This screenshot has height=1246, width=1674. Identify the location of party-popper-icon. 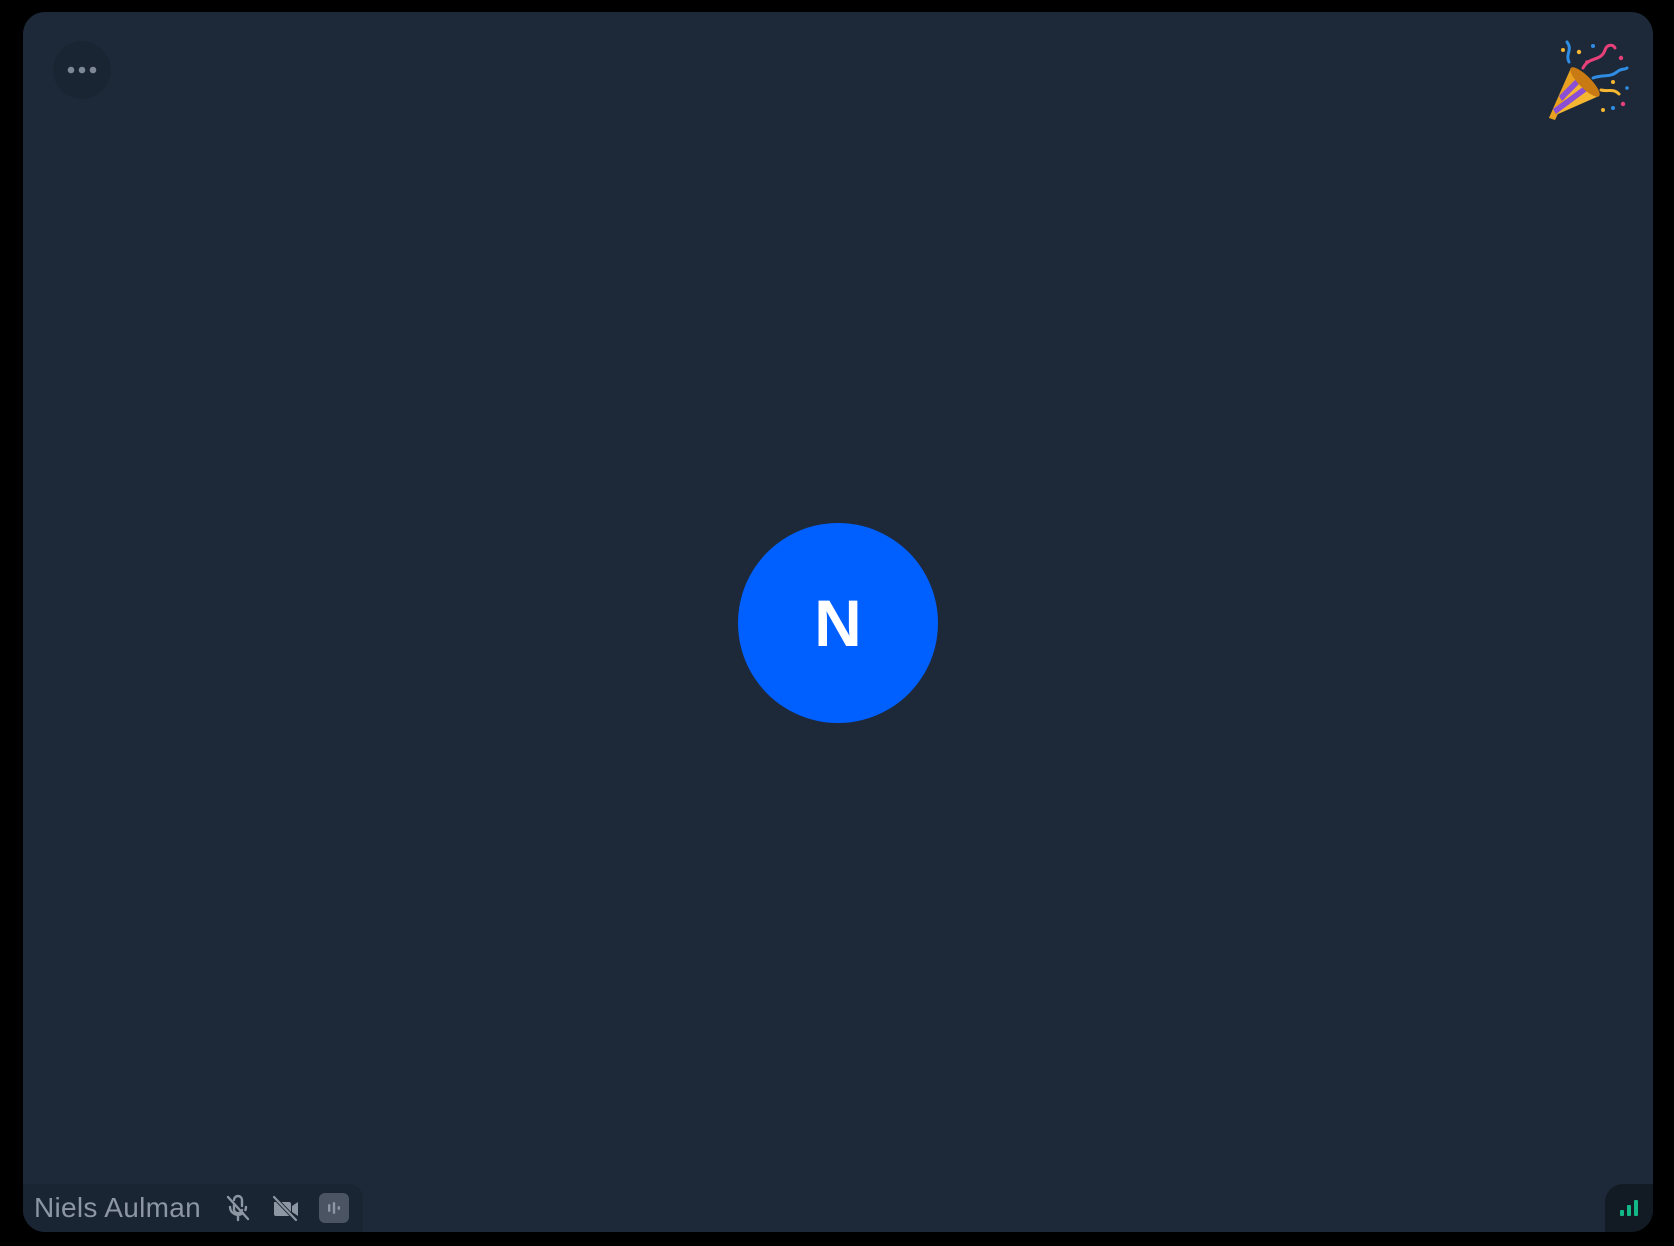
(1589, 80).